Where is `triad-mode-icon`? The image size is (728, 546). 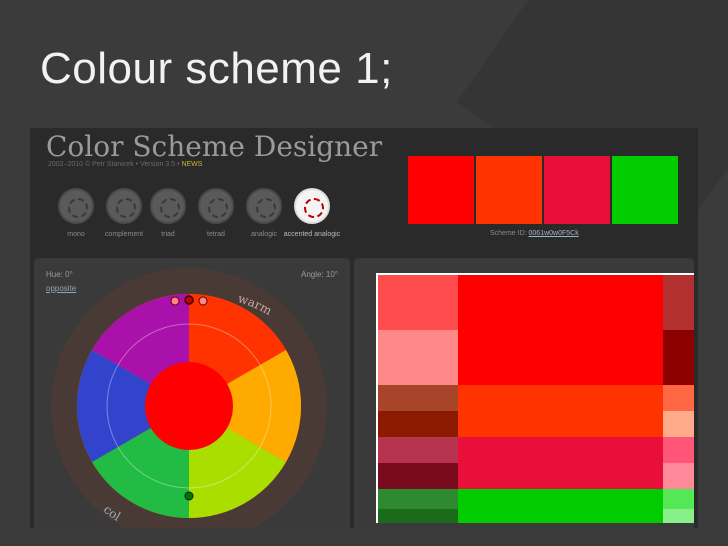
triad-mode-icon is located at coordinates (168, 206).